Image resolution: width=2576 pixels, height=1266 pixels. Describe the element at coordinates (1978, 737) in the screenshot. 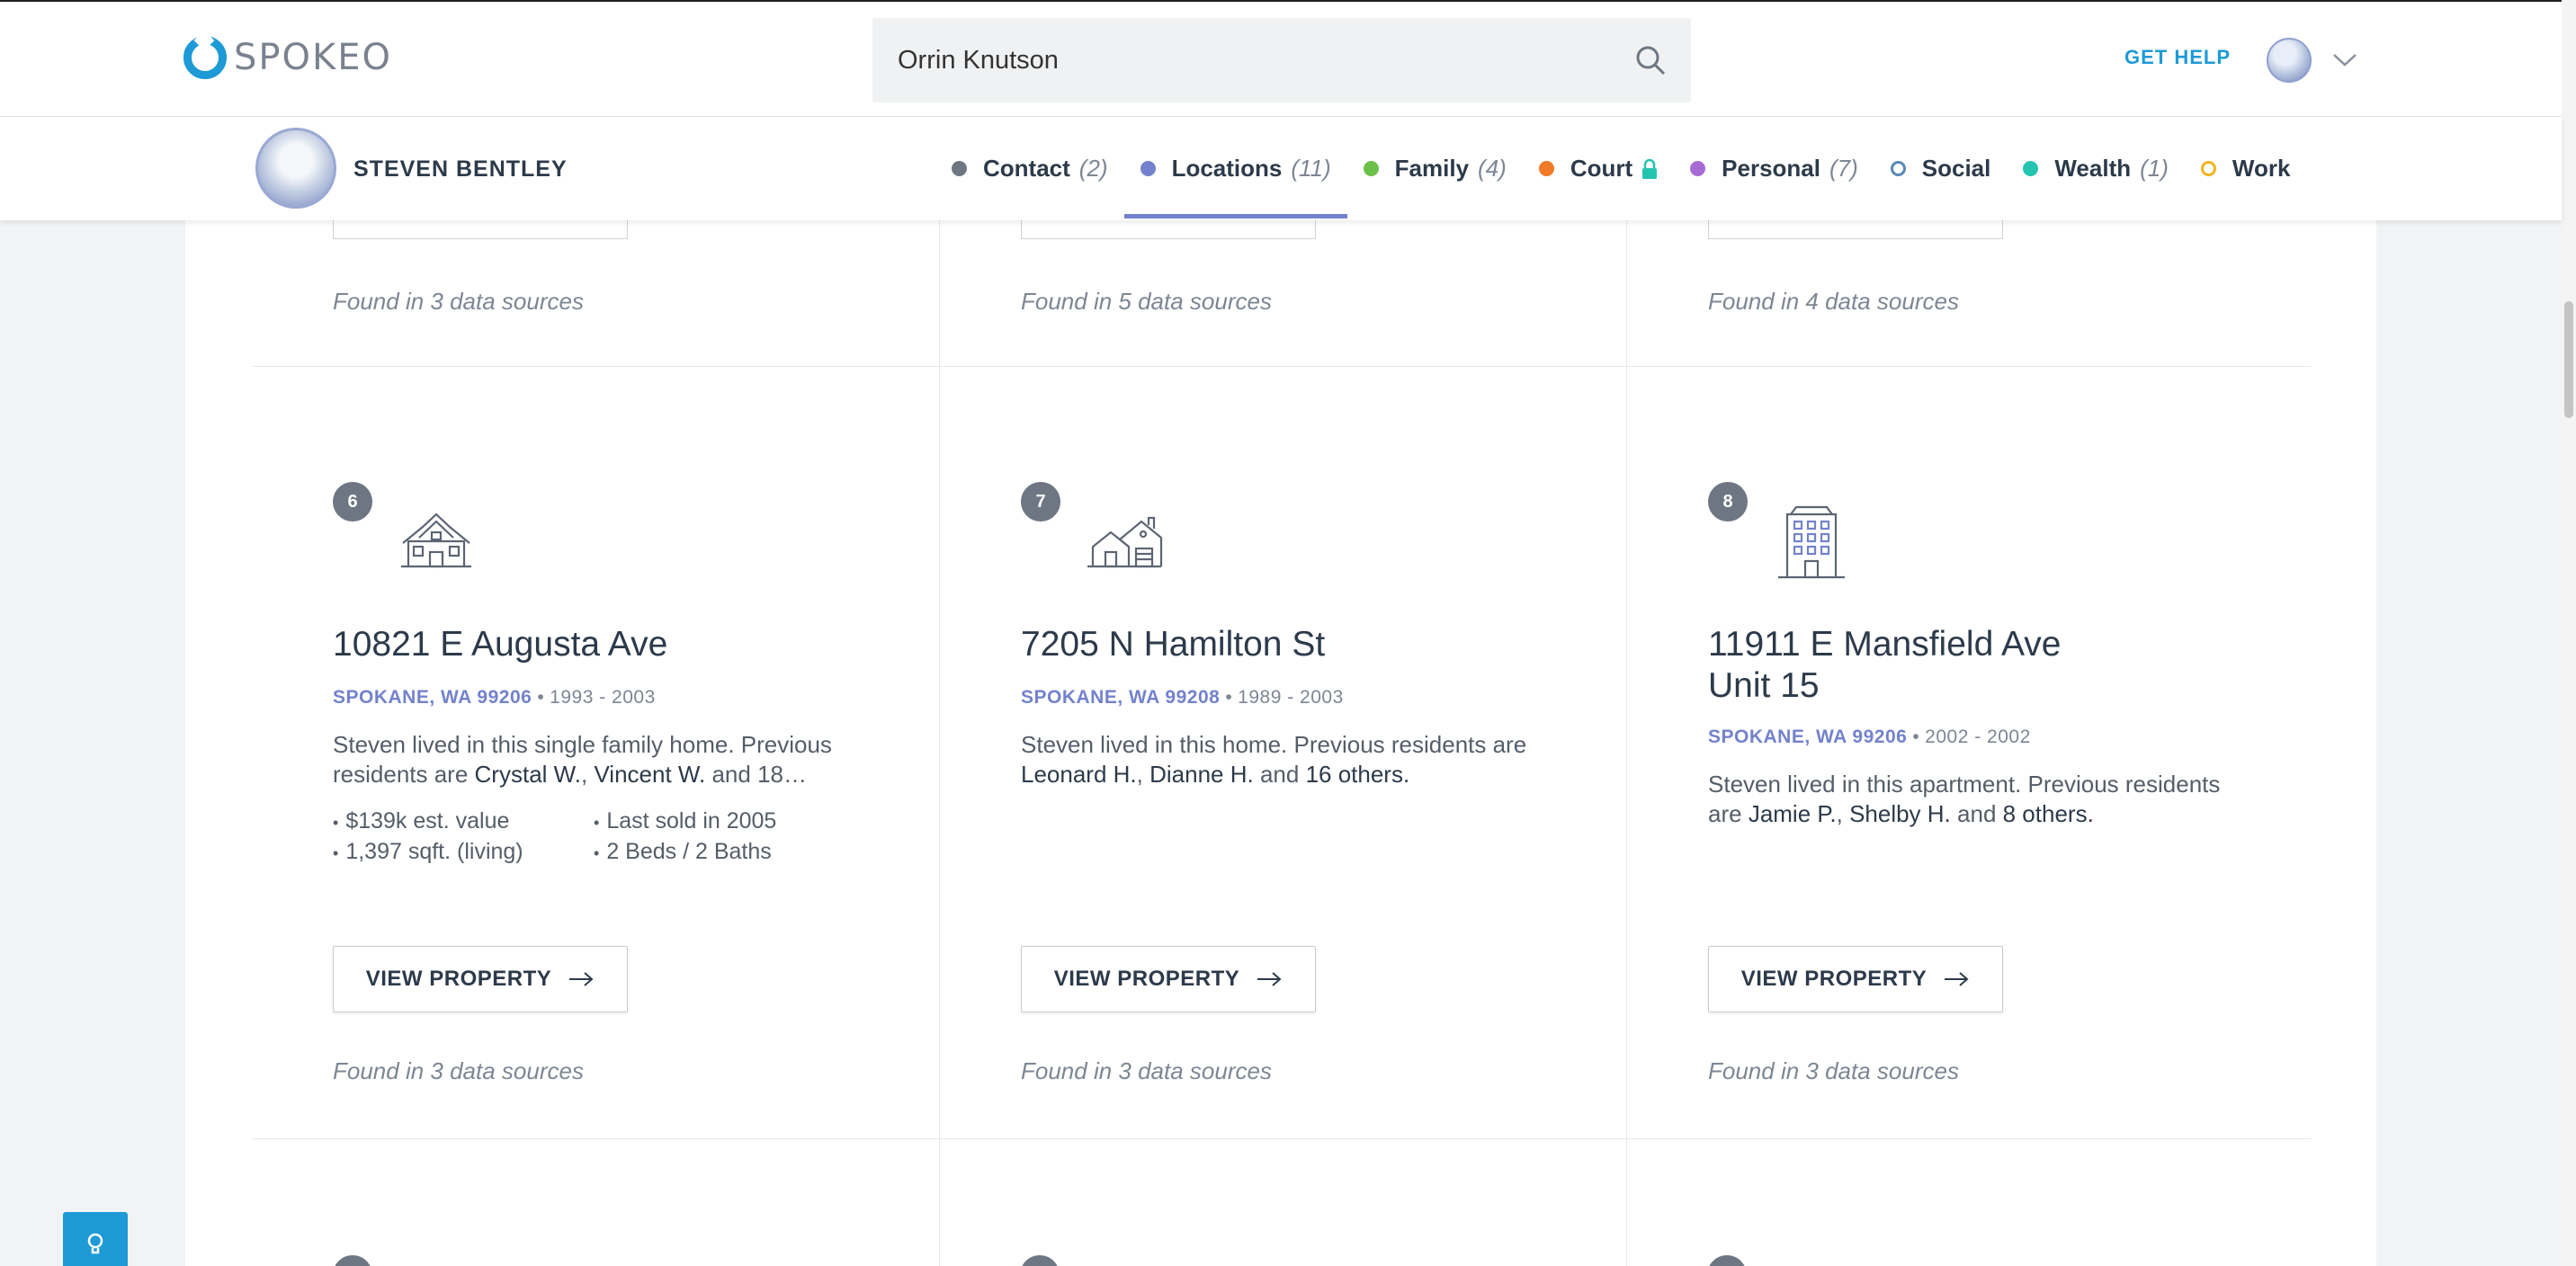

I see `years-lived: 2002 - 2002` at that location.